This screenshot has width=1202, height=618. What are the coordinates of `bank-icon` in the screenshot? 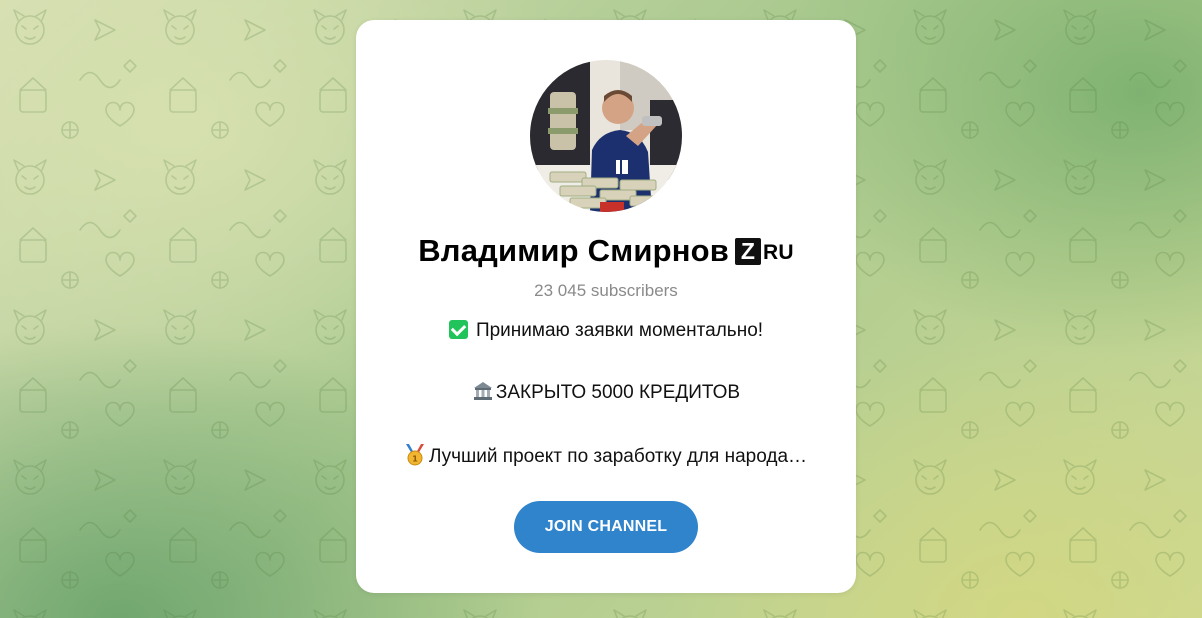 It's located at (482, 391).